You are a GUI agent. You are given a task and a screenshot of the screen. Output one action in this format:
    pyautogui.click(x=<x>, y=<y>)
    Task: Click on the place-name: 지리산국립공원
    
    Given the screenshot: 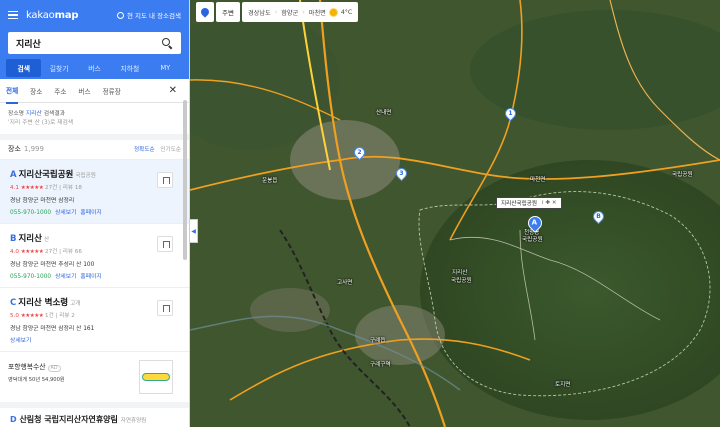 What is the action you would take?
    pyautogui.click(x=46, y=175)
    